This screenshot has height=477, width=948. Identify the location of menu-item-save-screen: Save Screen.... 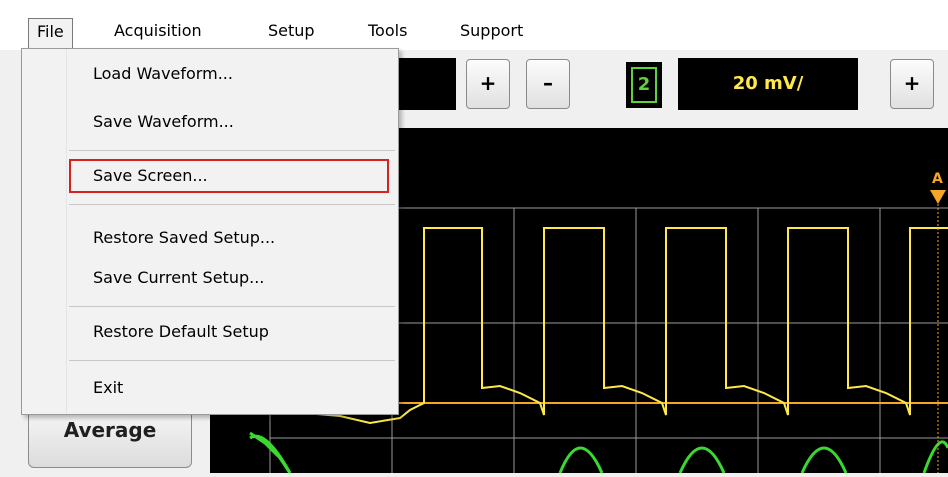
(229, 176).